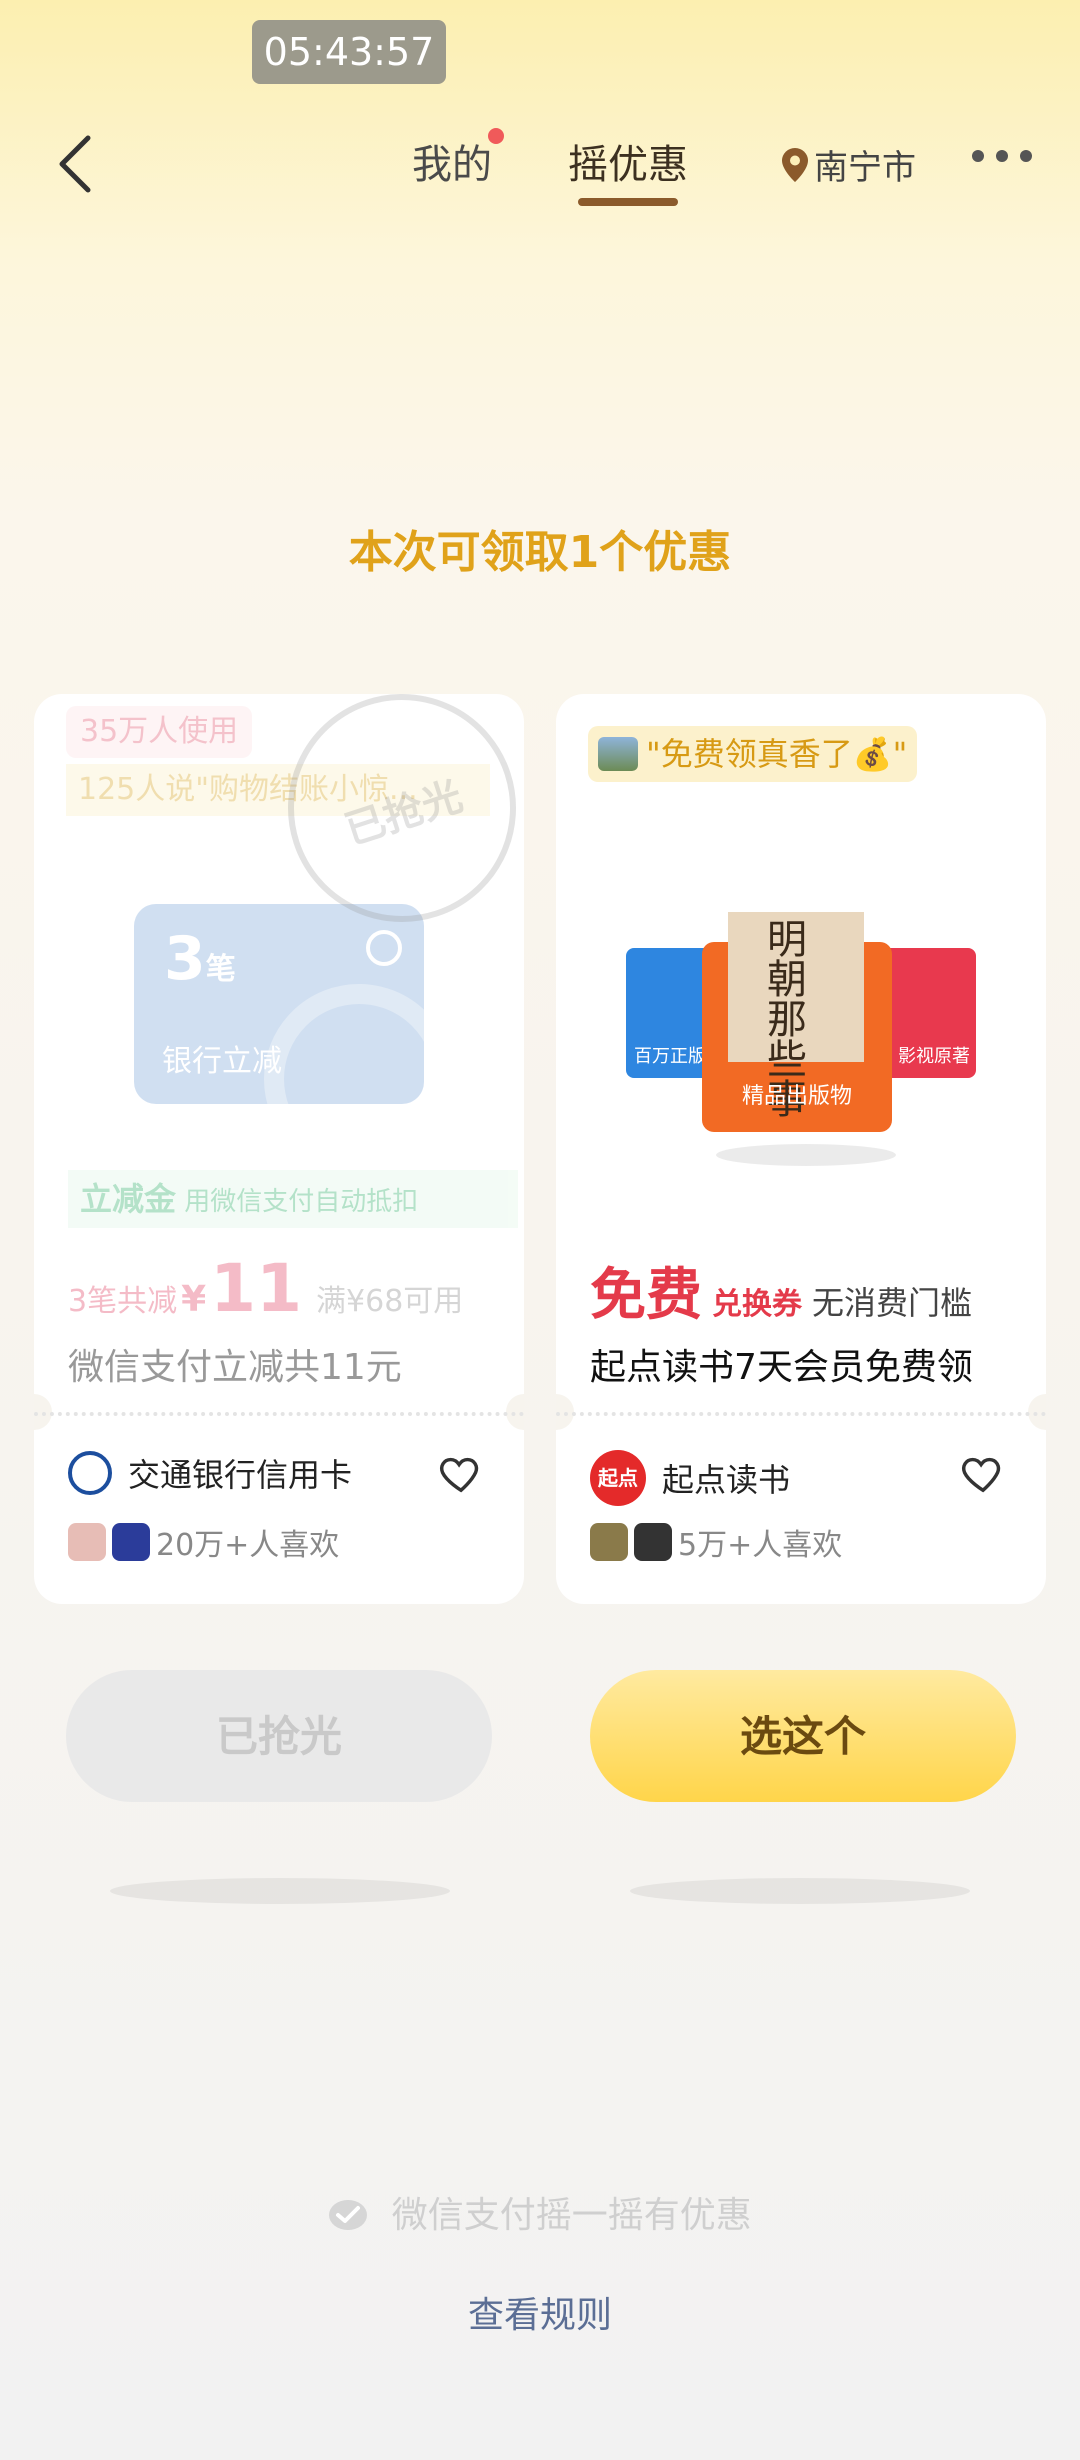 Image resolution: width=1080 pixels, height=2460 pixels. I want to click on view-rules-link: 查看规则, so click(540, 2312).